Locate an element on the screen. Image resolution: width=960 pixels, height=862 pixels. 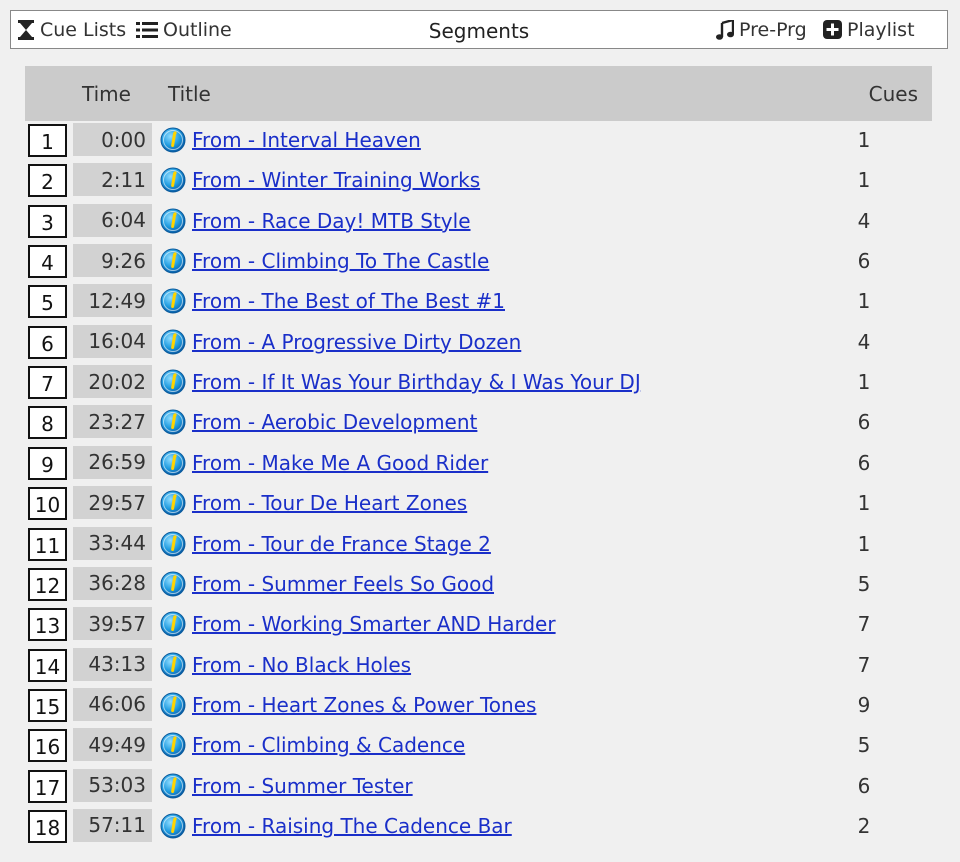
segment-time: 46:06 is located at coordinates (112, 704).